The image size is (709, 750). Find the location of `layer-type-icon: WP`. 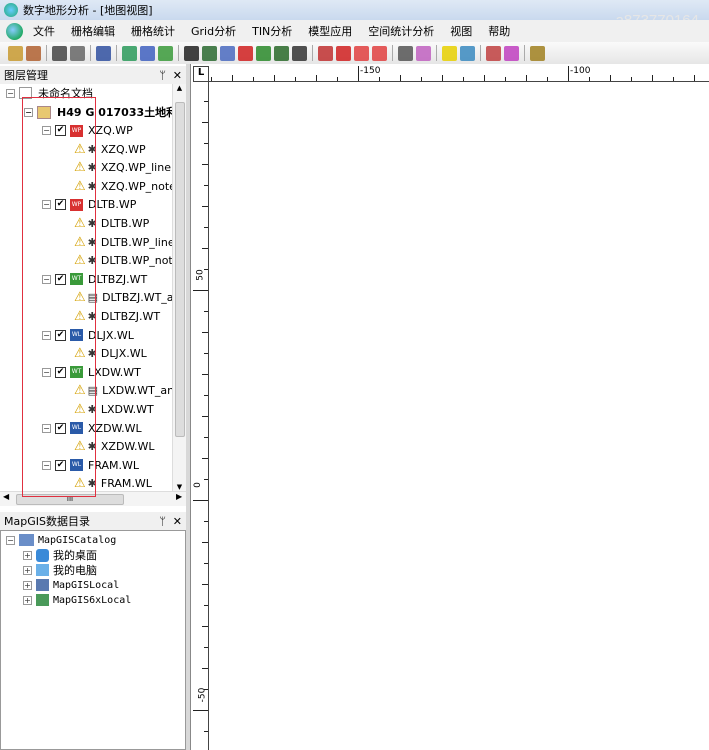

layer-type-icon: WP is located at coordinates (76, 204).